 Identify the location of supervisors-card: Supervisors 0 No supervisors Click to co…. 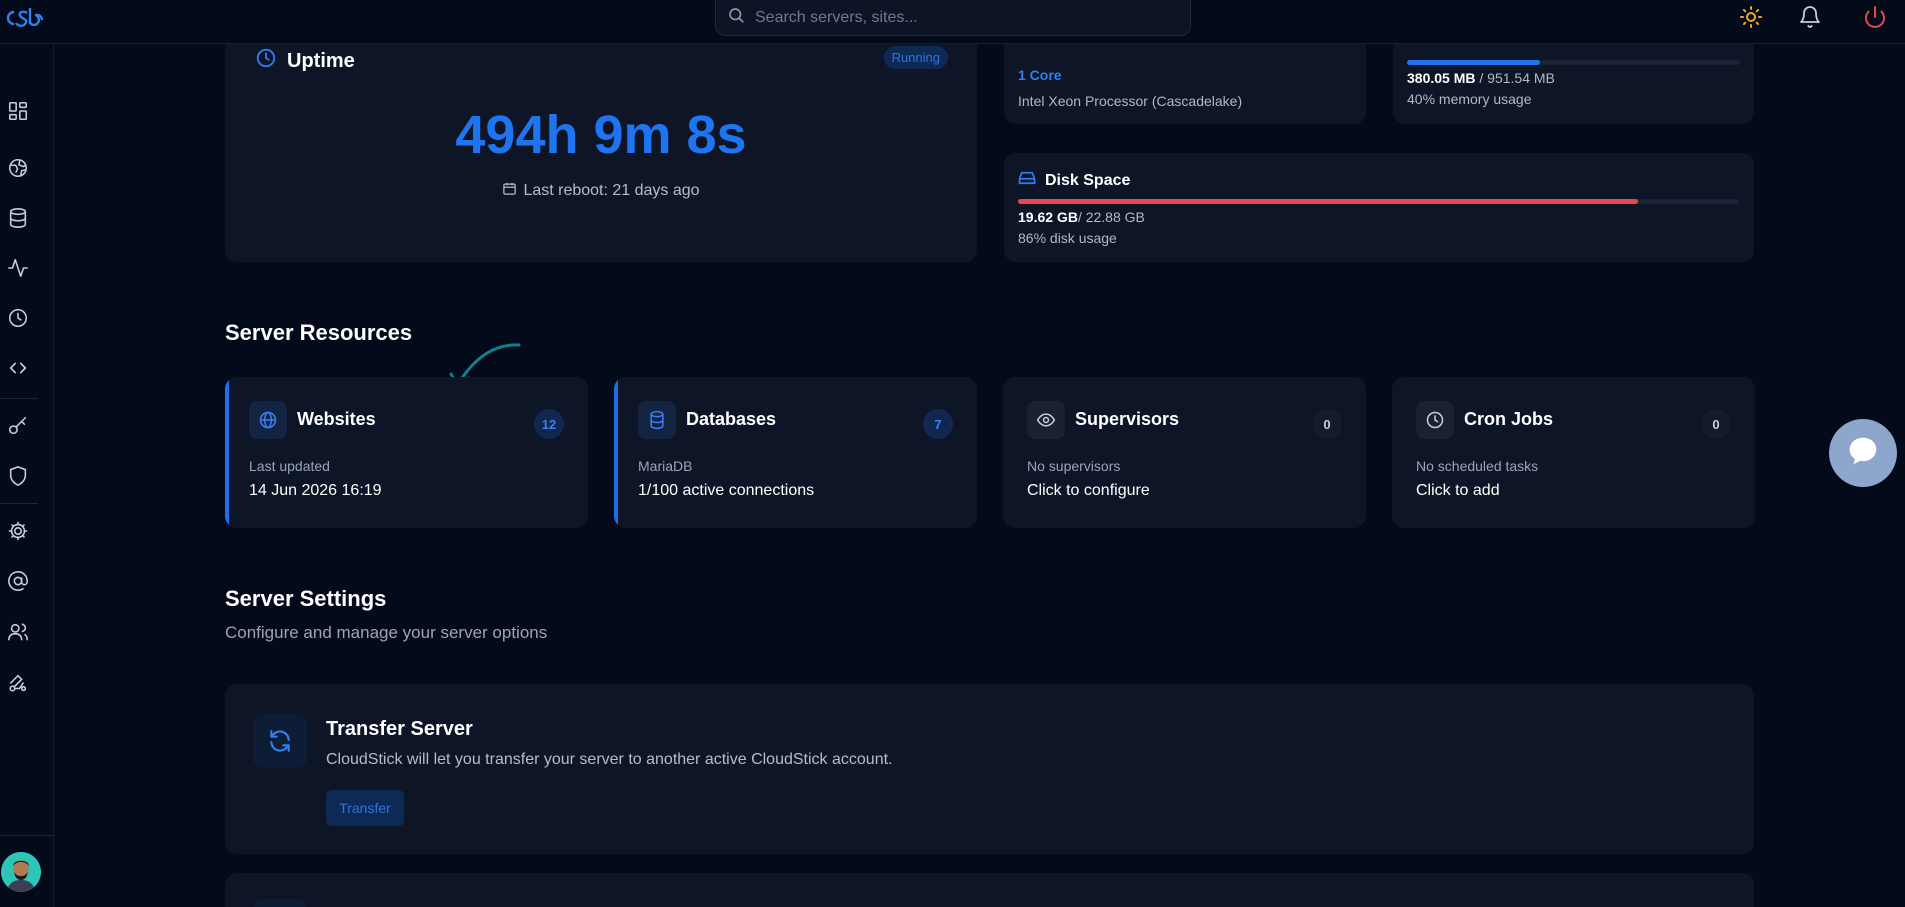
(1184, 452).